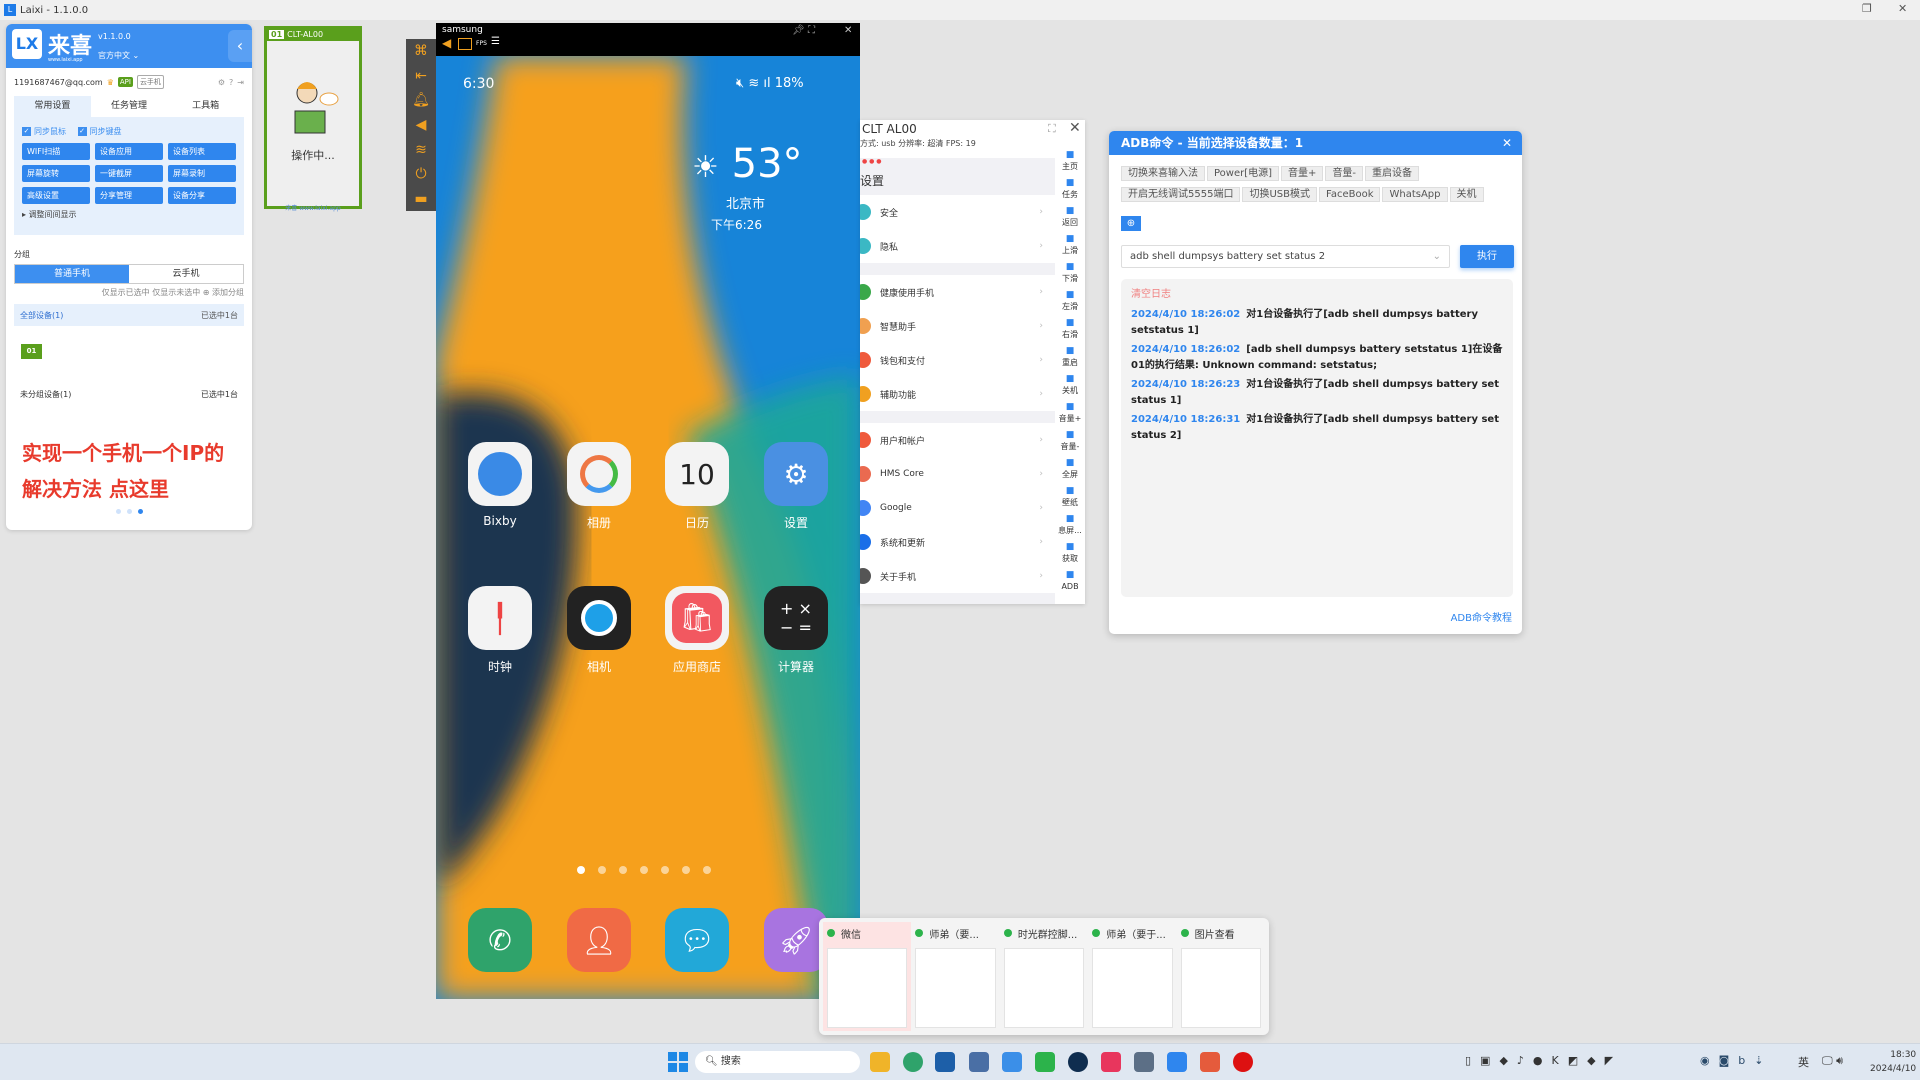 This screenshot has width=1920, height=1080. Describe the element at coordinates (957, 292) in the screenshot. I see `settings-item: 健康使用手机 ›` at that location.